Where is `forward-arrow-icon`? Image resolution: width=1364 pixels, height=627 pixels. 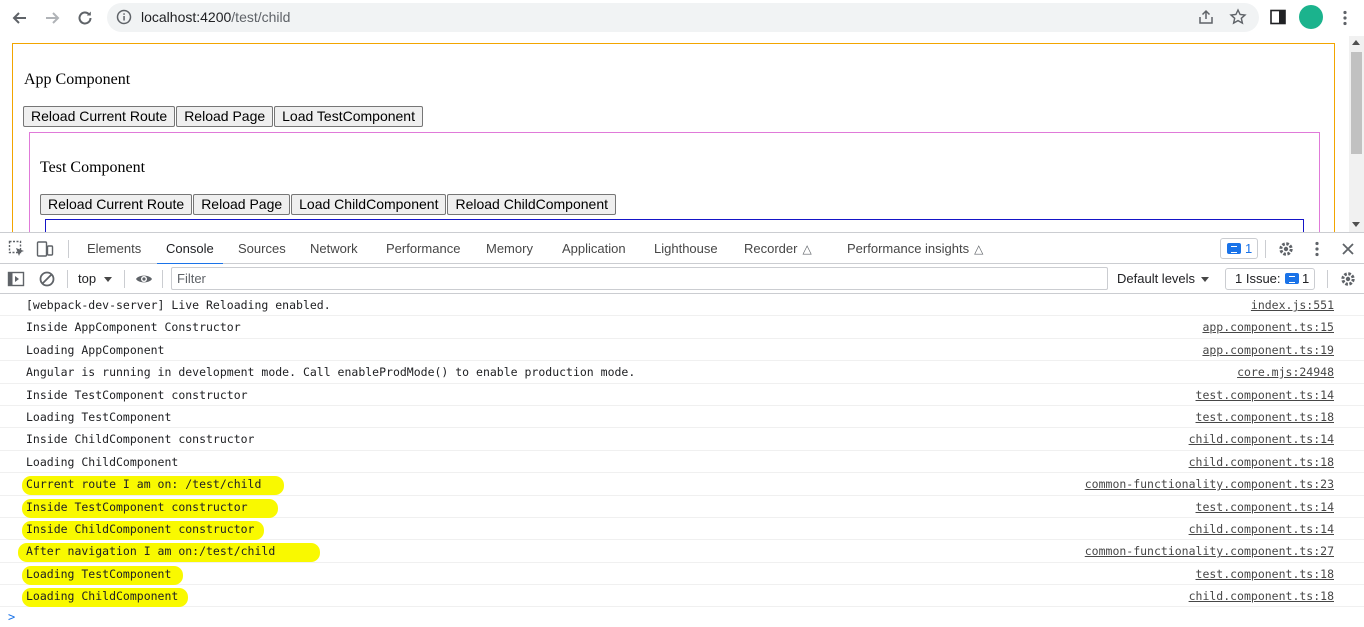 forward-arrow-icon is located at coordinates (53, 18).